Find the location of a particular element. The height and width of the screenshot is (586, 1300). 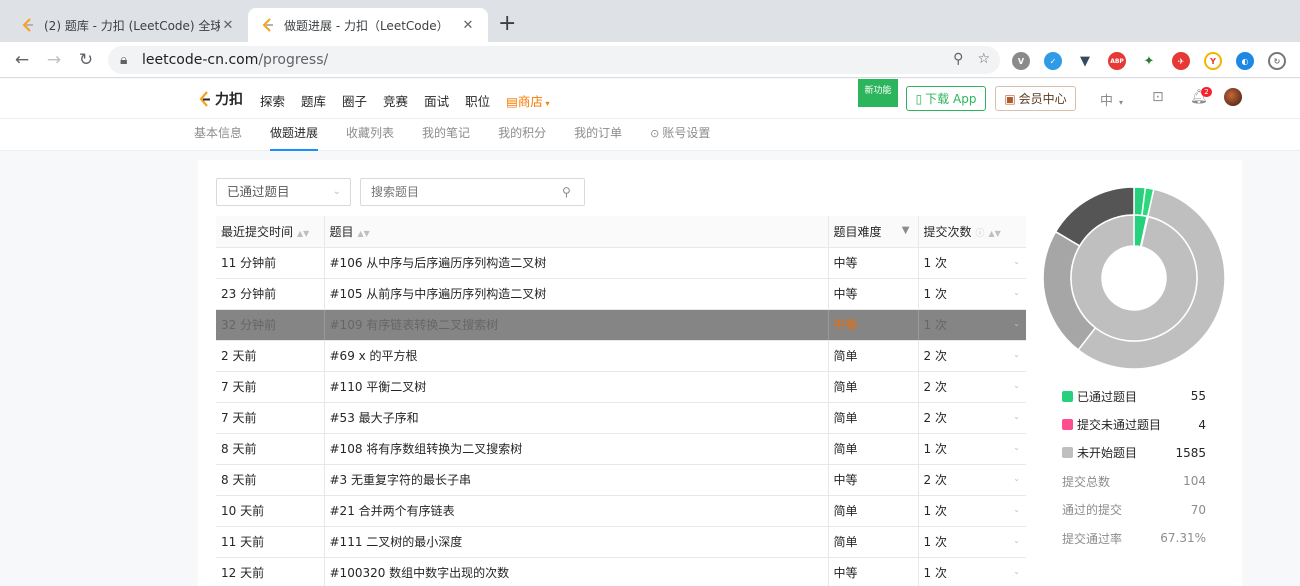

cell-difficulty: 简单 is located at coordinates (873, 542).